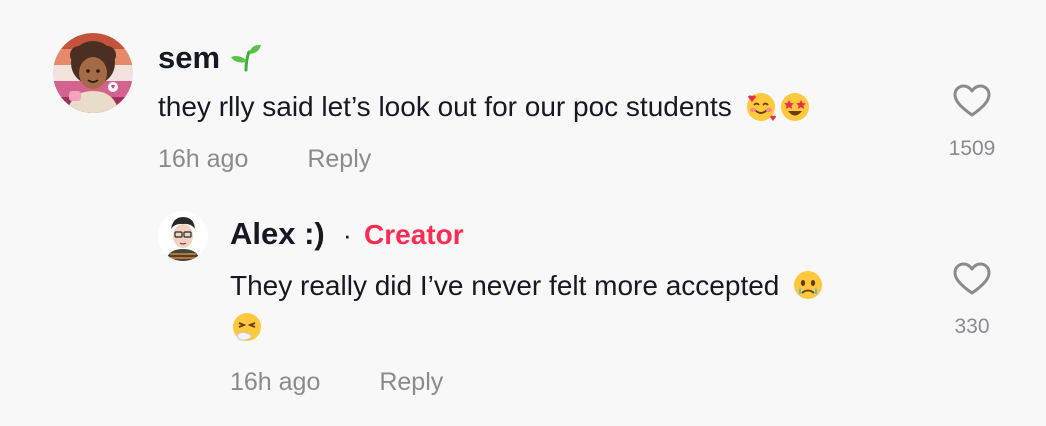  Describe the element at coordinates (414, 234) in the screenshot. I see `creator-badge: Creator` at that location.